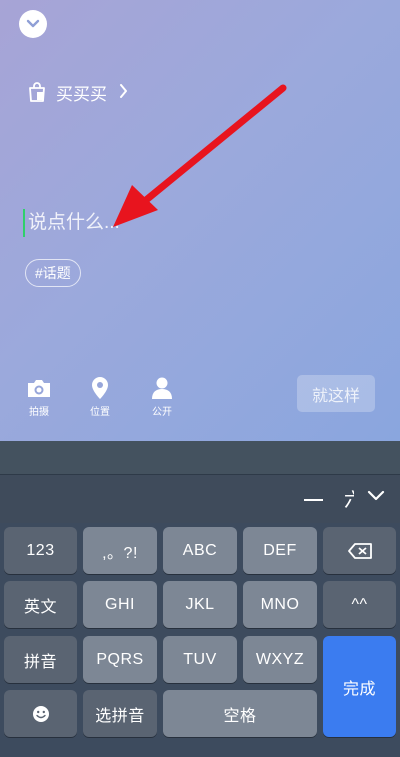  Describe the element at coordinates (162, 388) in the screenshot. I see `person-icon` at that location.